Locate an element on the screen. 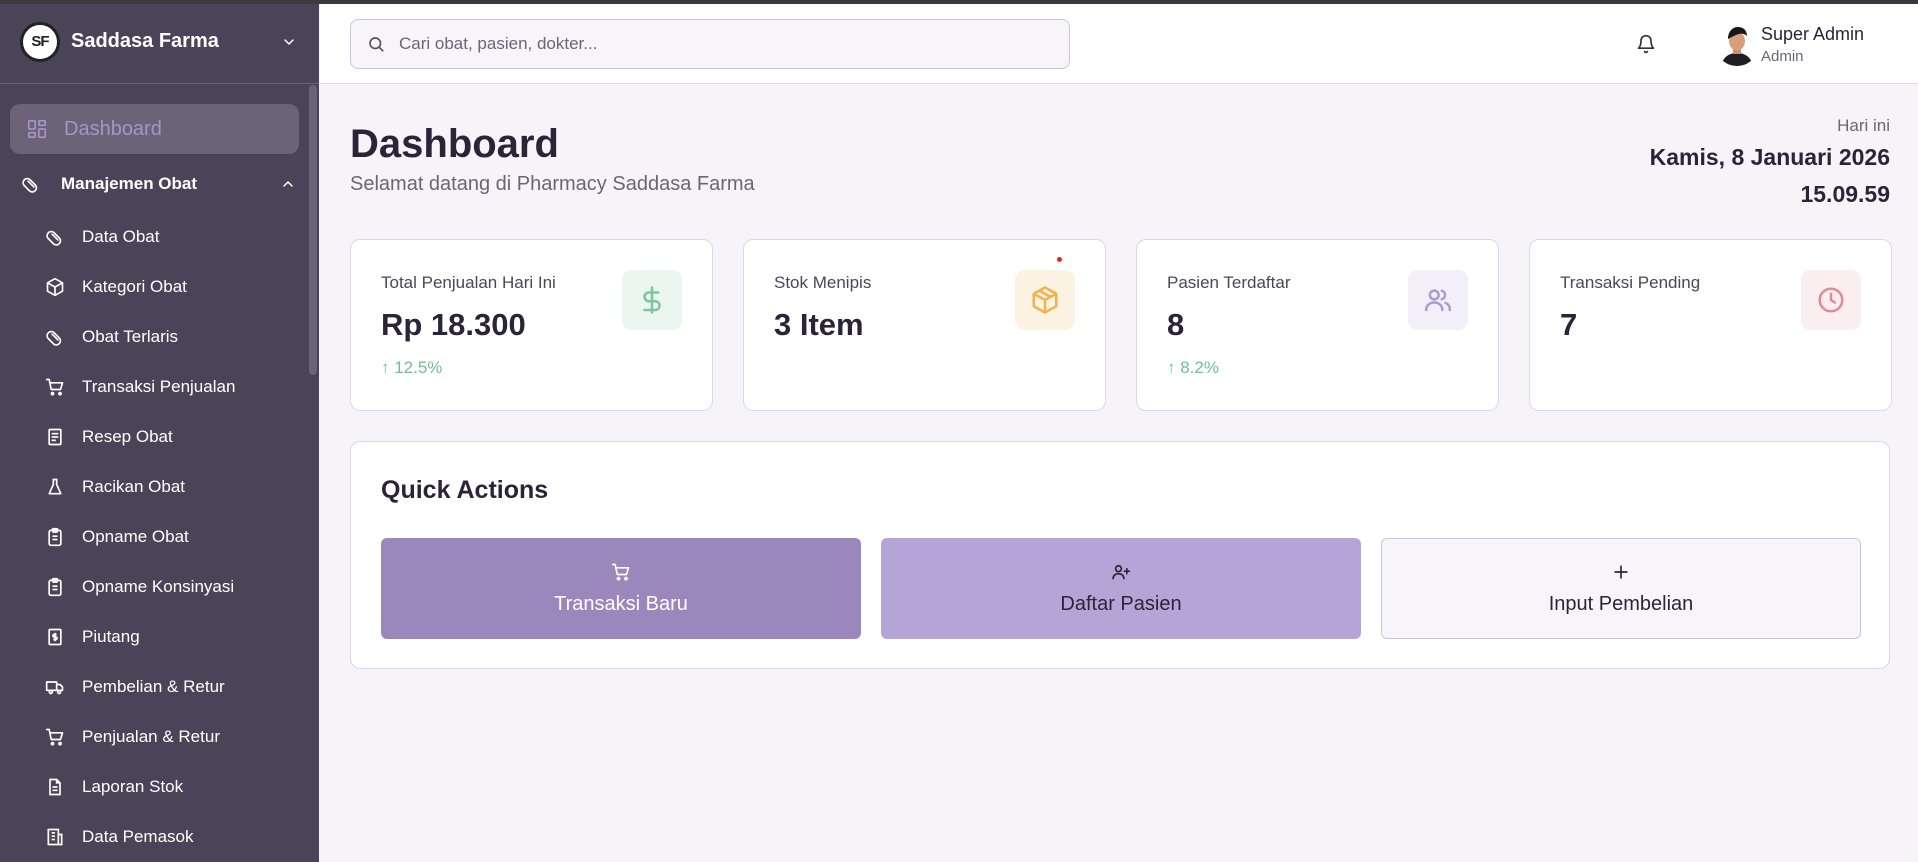  stat-value: 8 is located at coordinates (1176, 324).